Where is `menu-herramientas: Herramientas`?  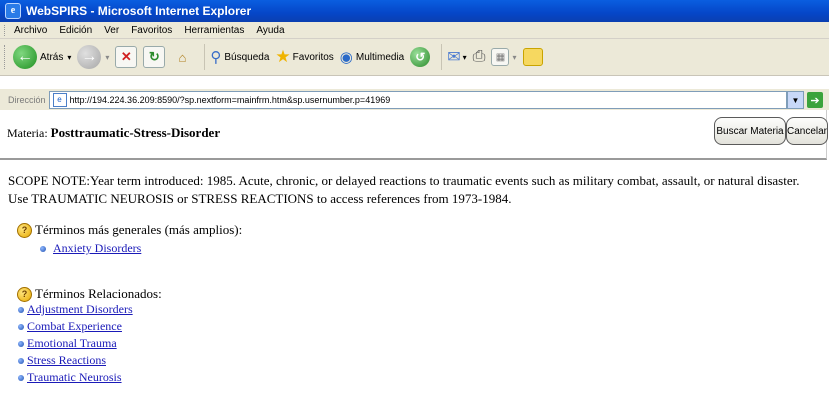
menu-herramientas: Herramientas is located at coordinates (214, 30).